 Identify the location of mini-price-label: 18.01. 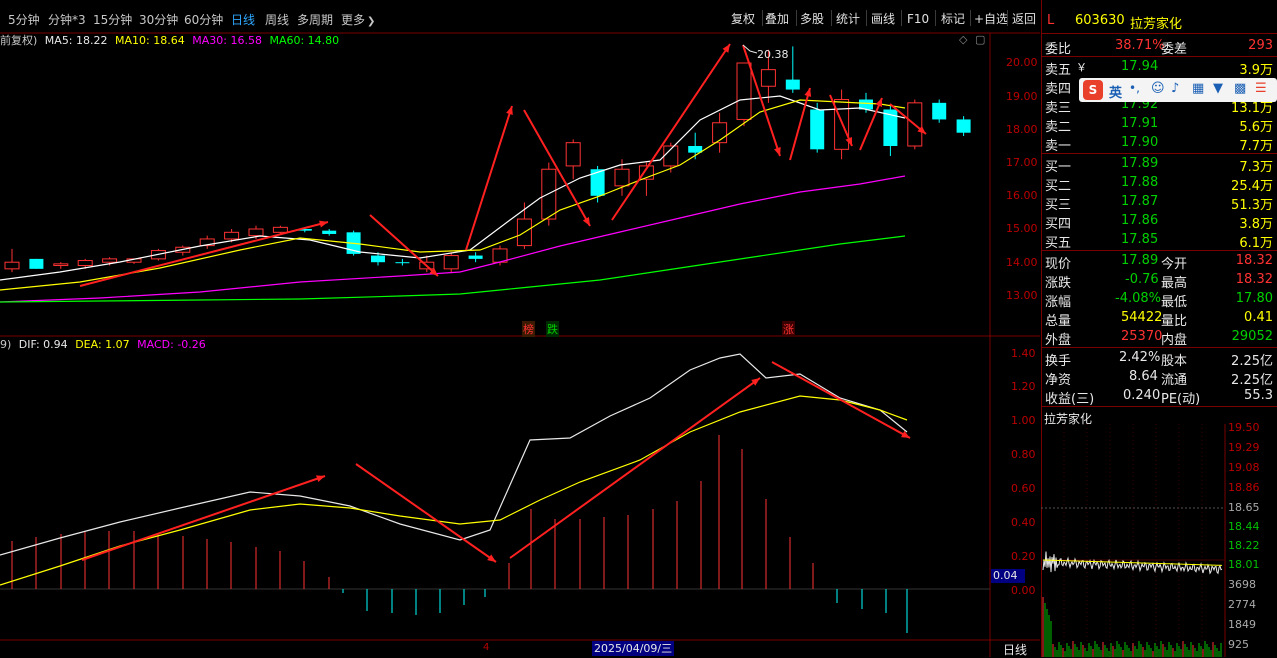
(1244, 564).